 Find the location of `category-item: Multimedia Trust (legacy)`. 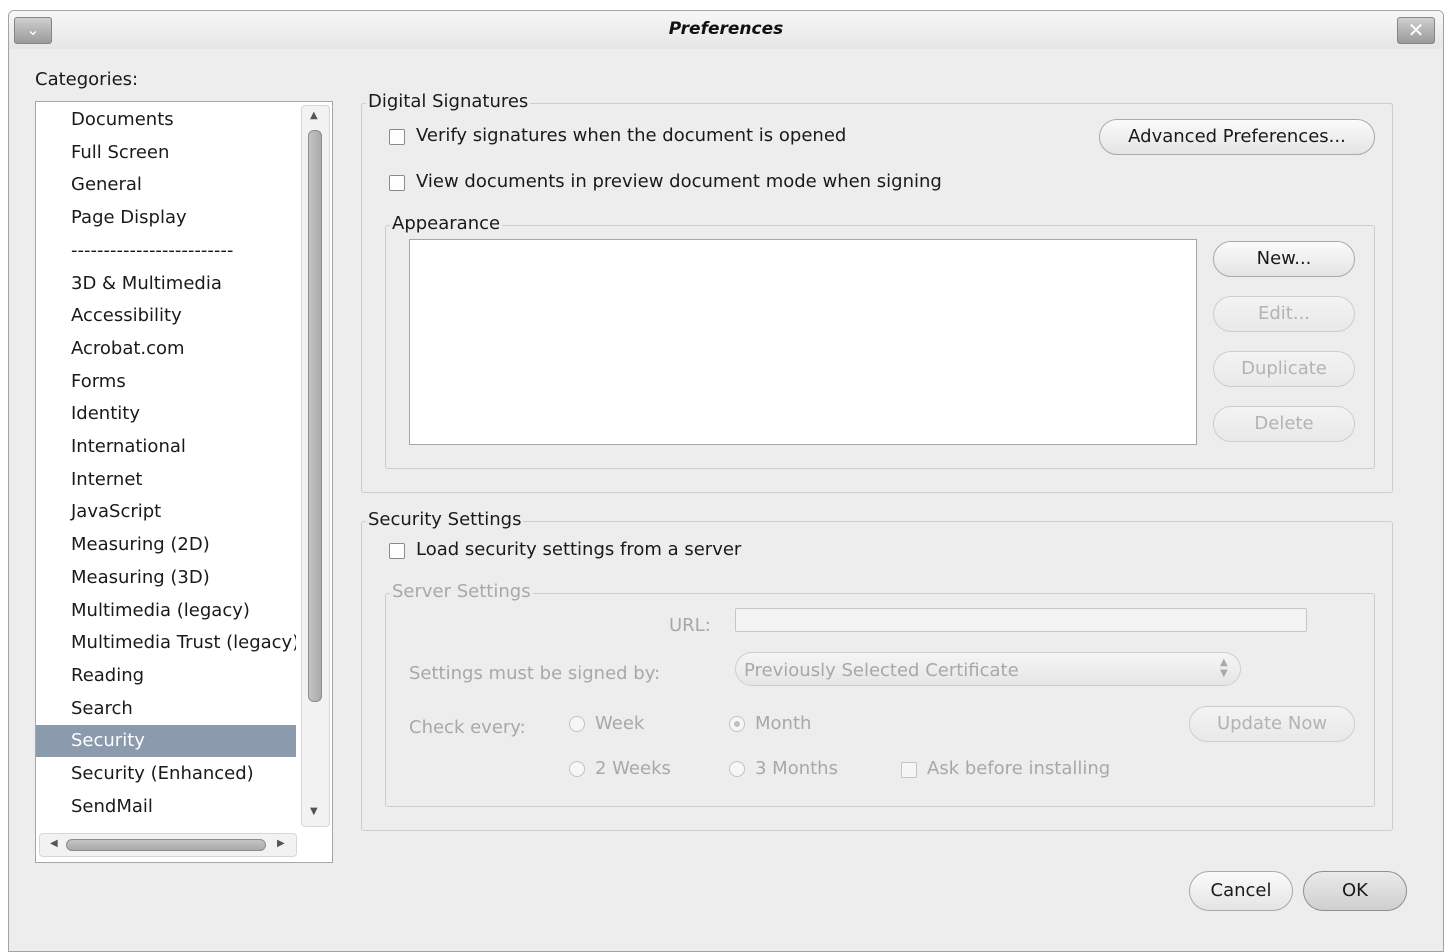

category-item: Multimedia Trust (legacy) is located at coordinates (166, 643).